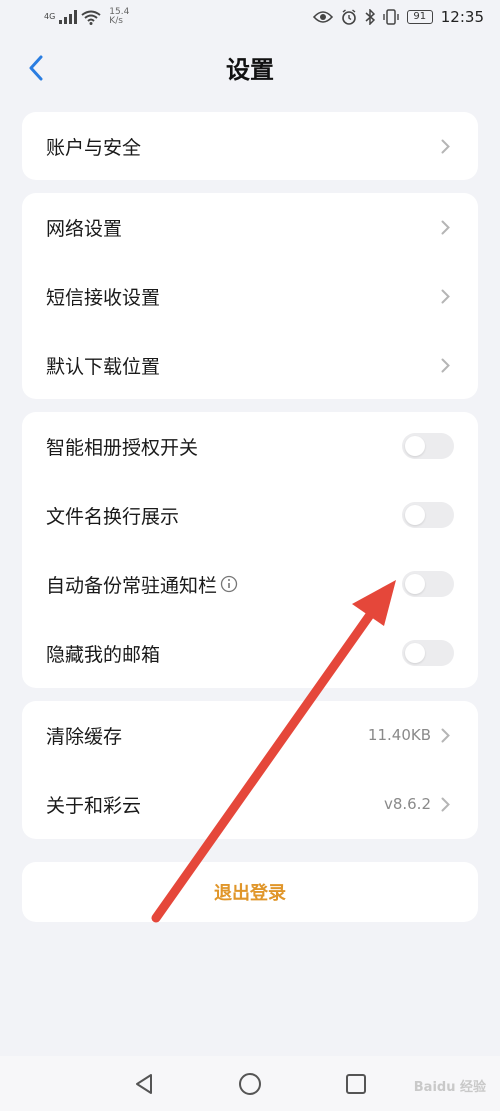 This screenshot has width=500, height=1111. What do you see at coordinates (250, 584) in the screenshot?
I see `row-backup-notification: 自动备份常驻通知栏` at bounding box center [250, 584].